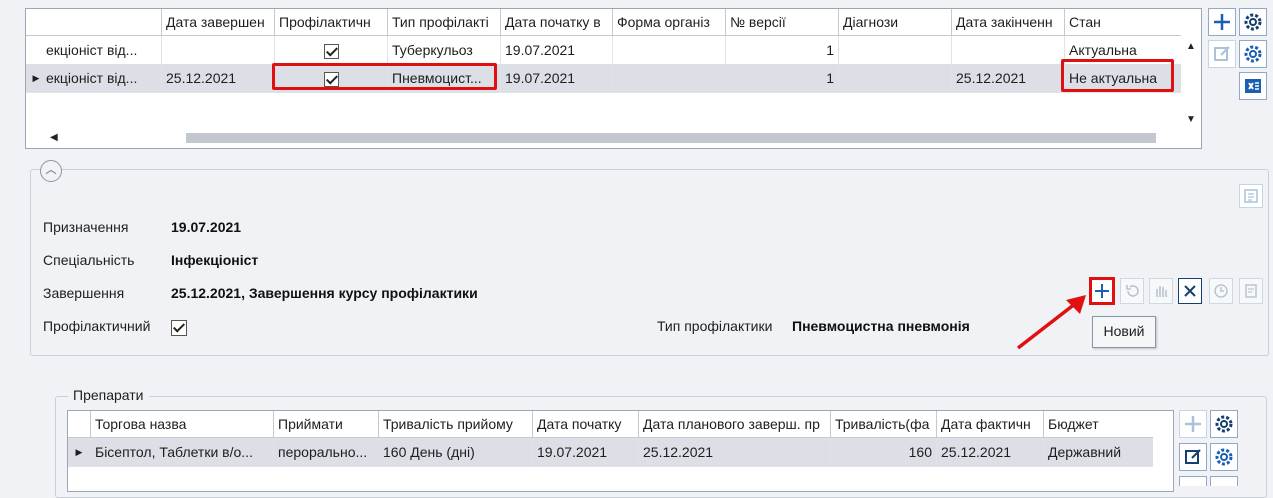 The image size is (1273, 498). I want to click on preventive-label: Профілактичний, so click(97, 326).